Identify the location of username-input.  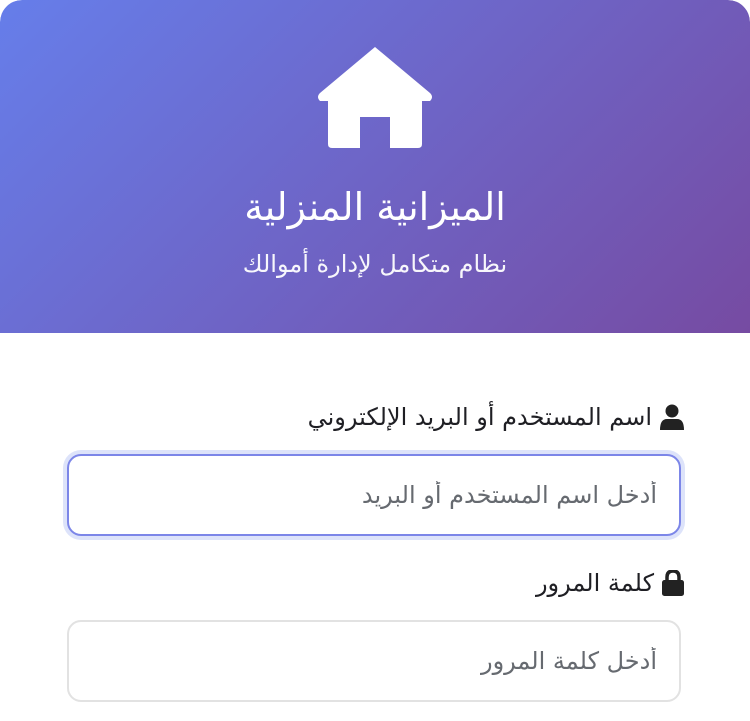
(374, 495).